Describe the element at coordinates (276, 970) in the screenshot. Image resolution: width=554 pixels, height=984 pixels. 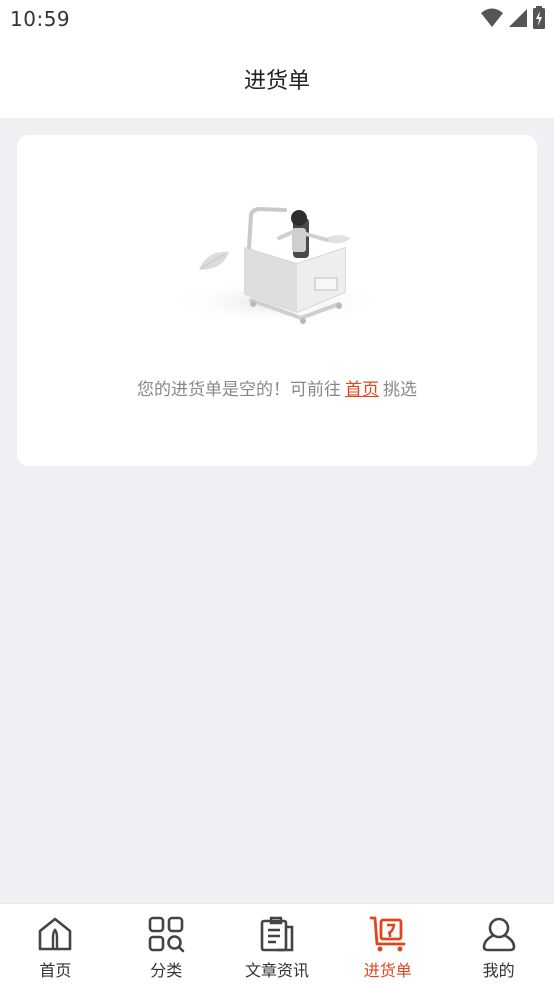
I see `tab-articles-label: 文章资讯` at that location.